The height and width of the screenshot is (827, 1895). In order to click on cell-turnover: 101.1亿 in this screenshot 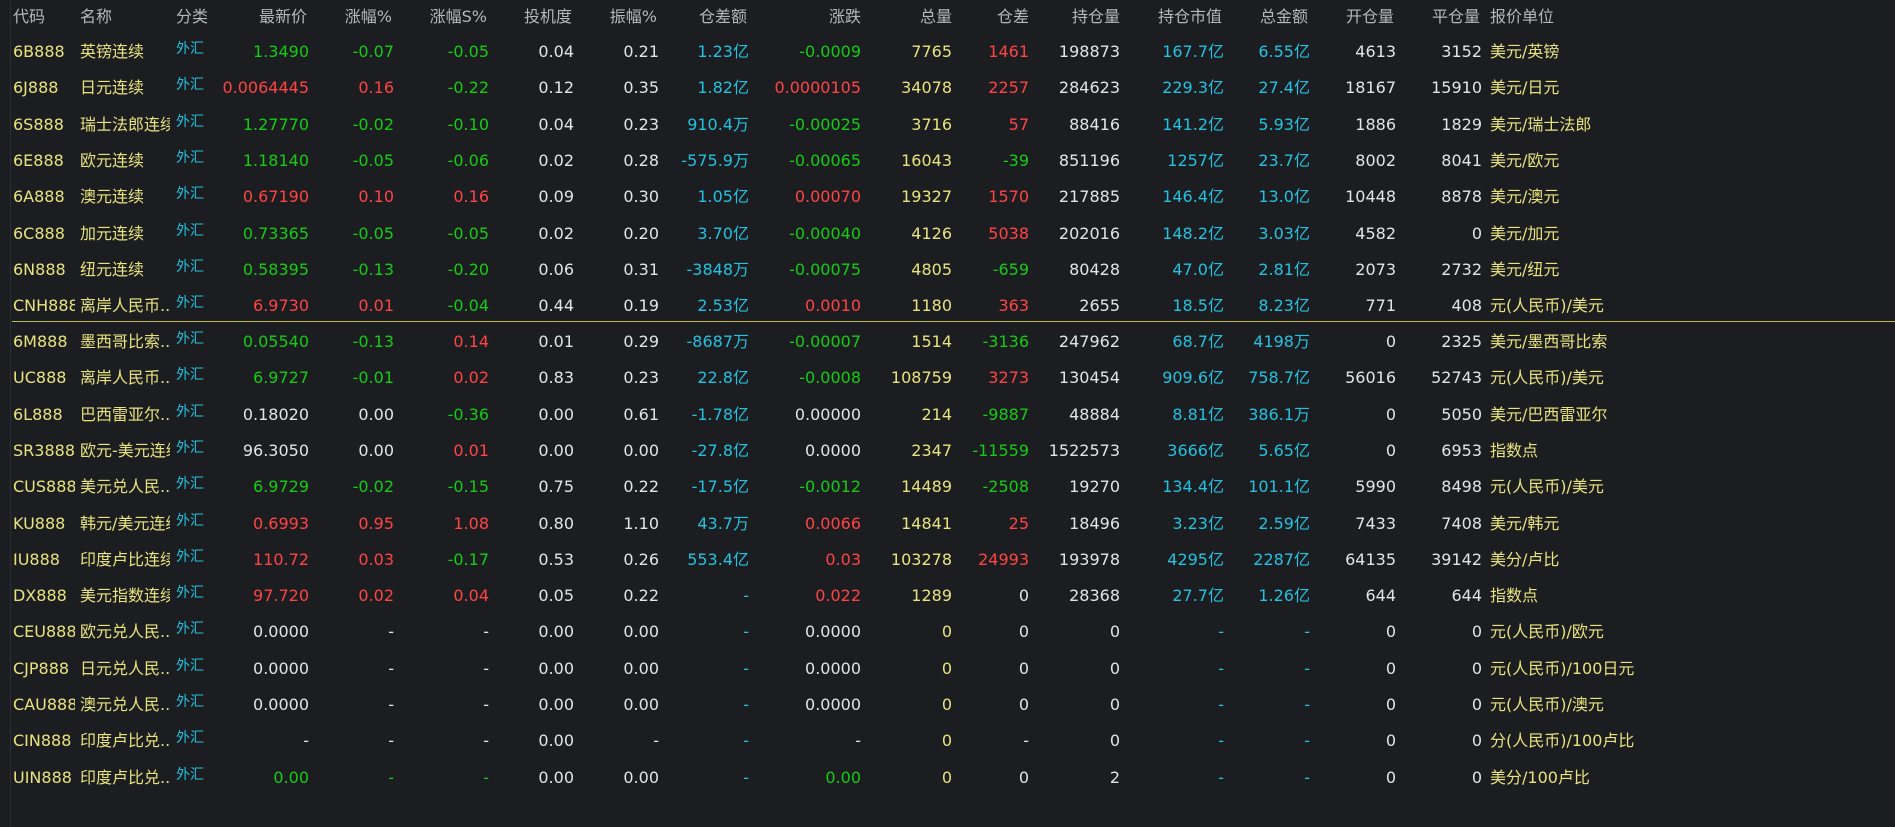, I will do `click(1279, 487)`.